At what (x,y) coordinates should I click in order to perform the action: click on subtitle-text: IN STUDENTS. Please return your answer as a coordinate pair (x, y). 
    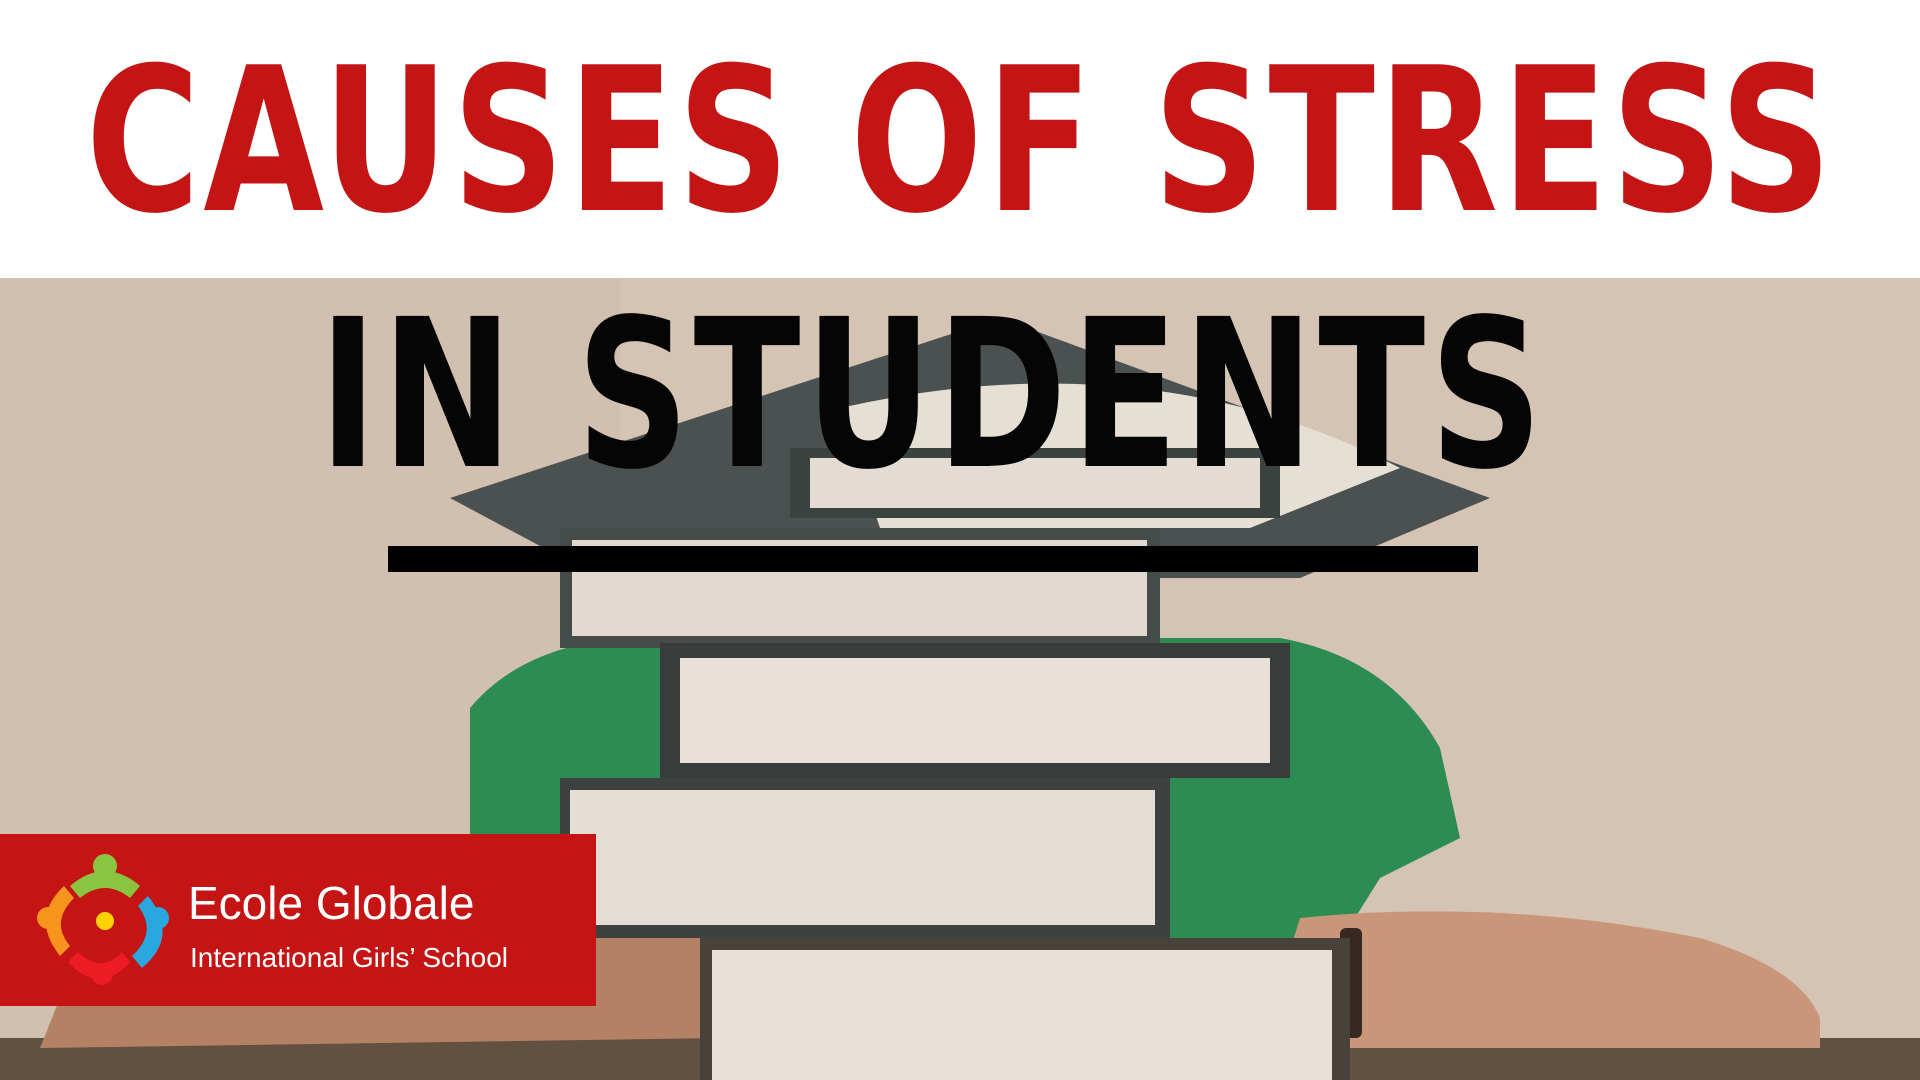
    Looking at the image, I should click on (933, 395).